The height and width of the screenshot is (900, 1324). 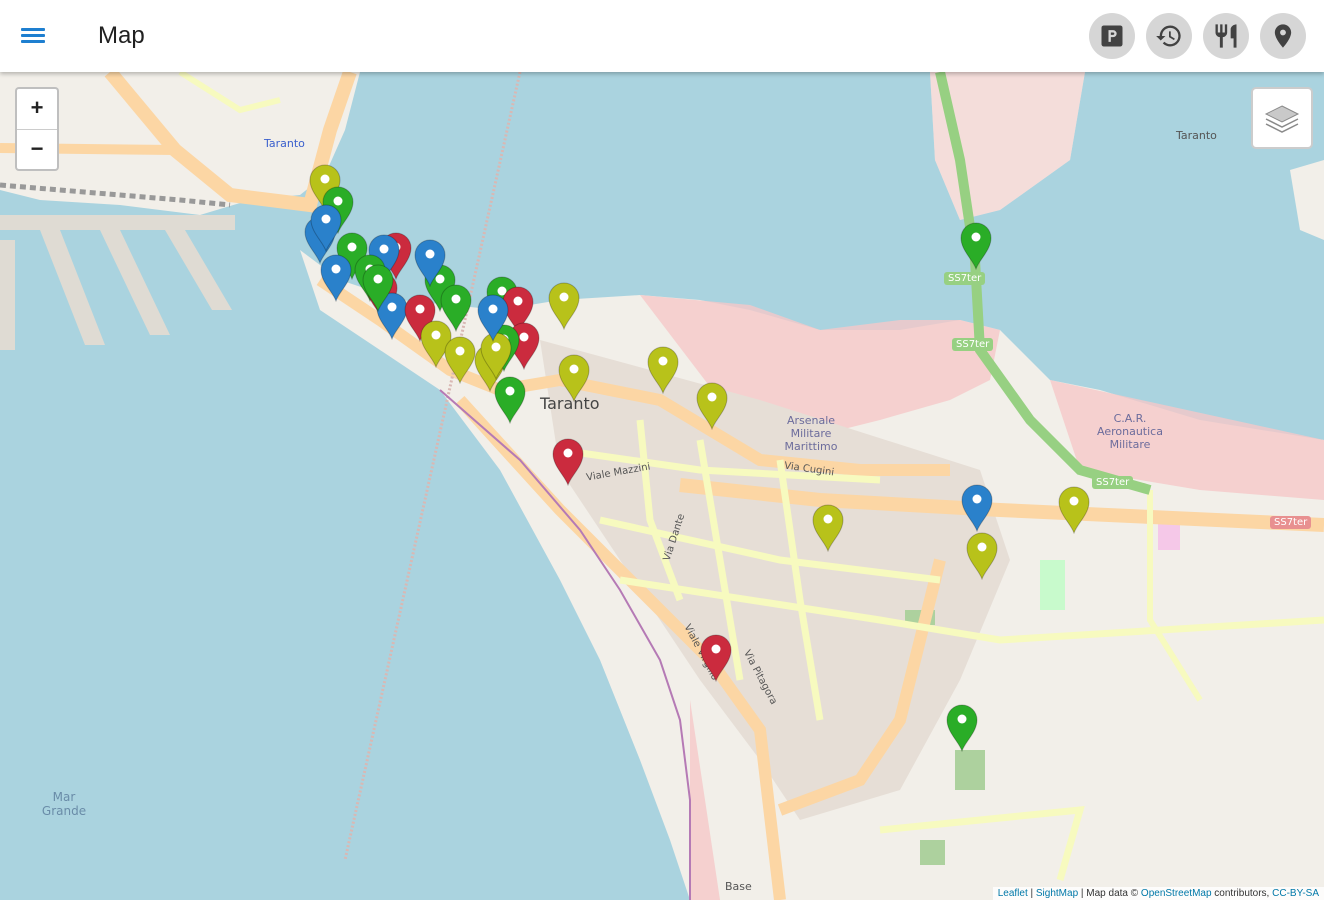 I want to click on location-button, so click(x=1283, y=36).